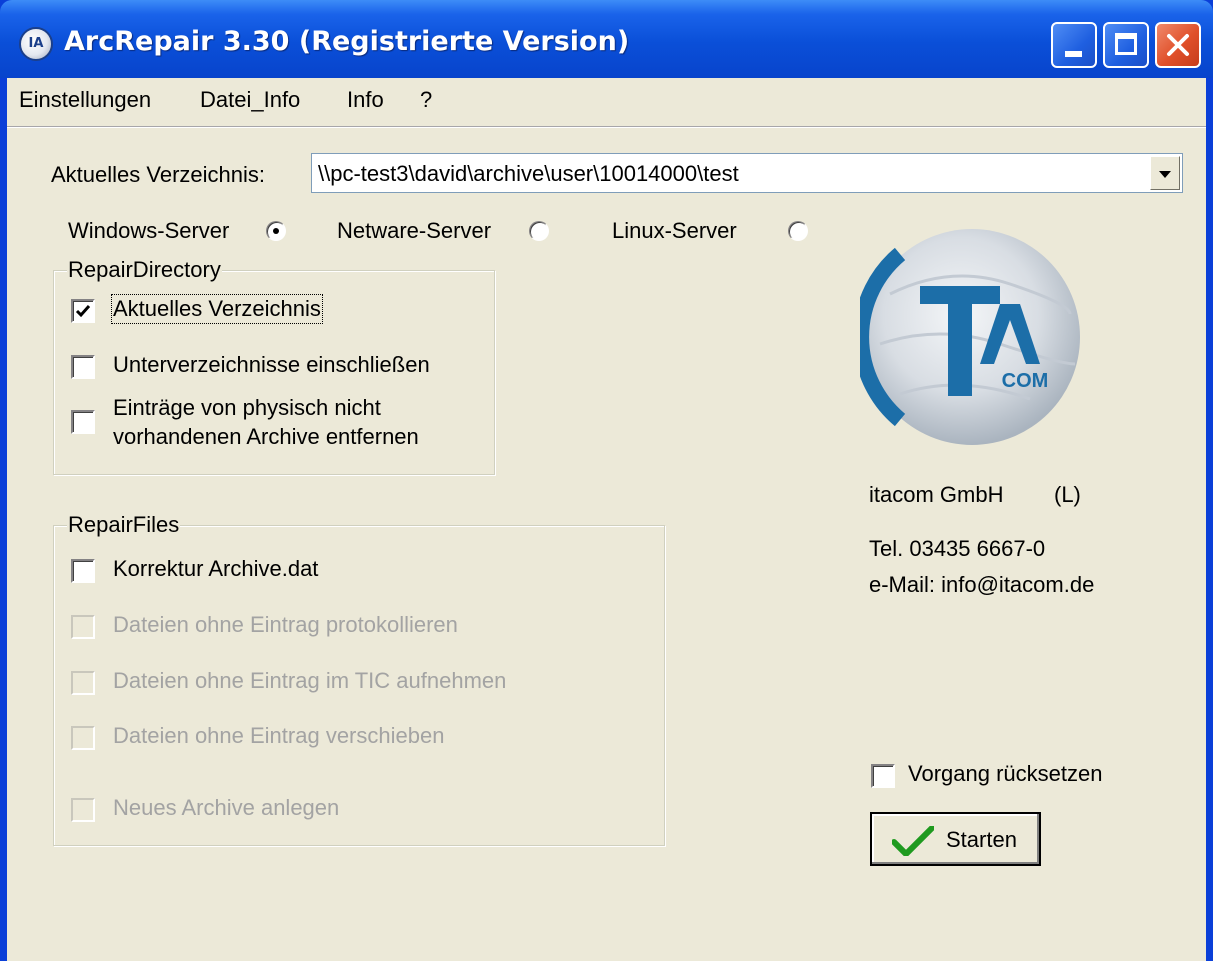 The image size is (1213, 961). I want to click on netware-server-radio, so click(539, 231).